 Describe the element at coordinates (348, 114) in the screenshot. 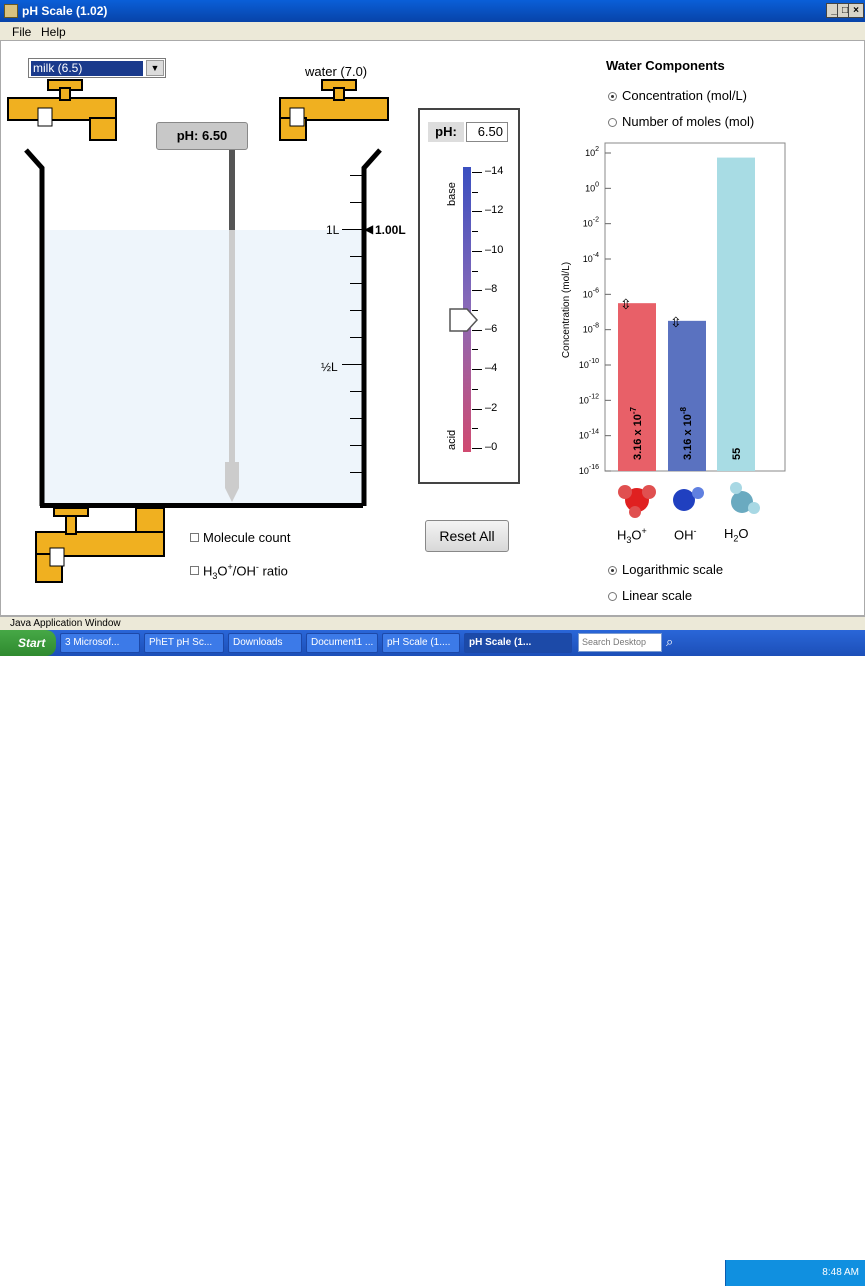

I see `water-faucet-icon` at that location.